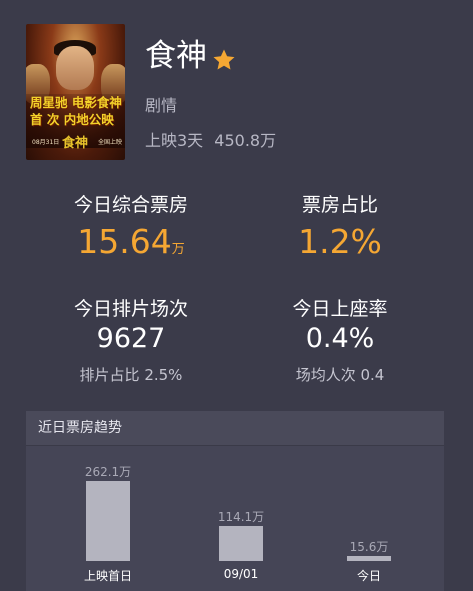 The image size is (473, 591). Describe the element at coordinates (178, 249) in the screenshot. I see `box-office-unit: 万` at that location.